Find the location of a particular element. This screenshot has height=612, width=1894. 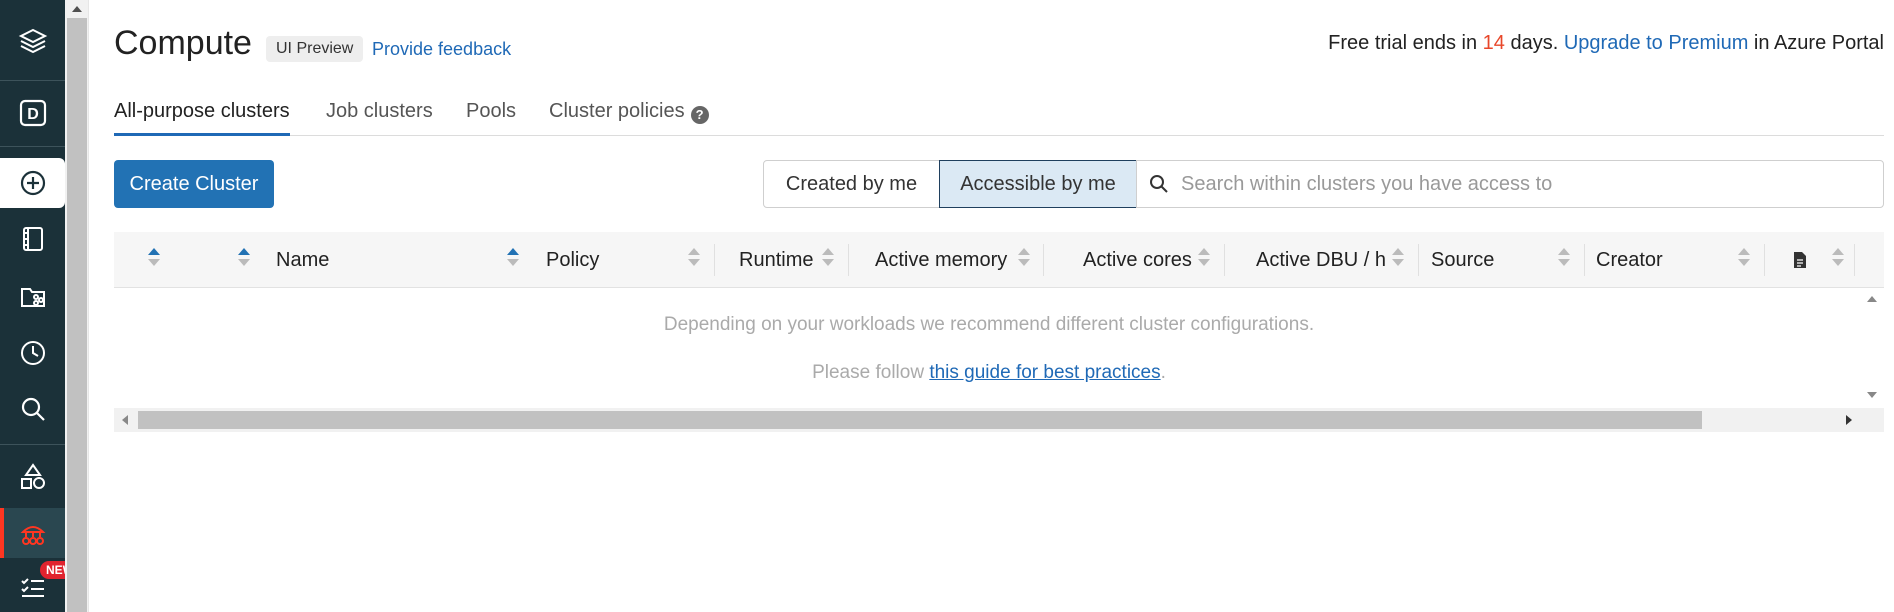

filter-accessible-by-me: Accessible by me is located at coordinates (1038, 184).